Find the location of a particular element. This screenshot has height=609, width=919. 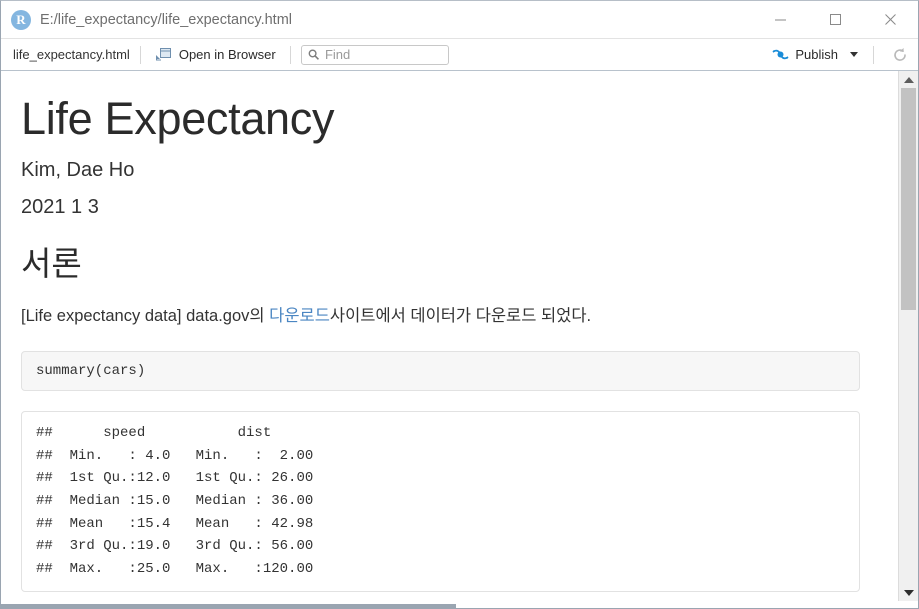

maximize-icon is located at coordinates (835, 19).